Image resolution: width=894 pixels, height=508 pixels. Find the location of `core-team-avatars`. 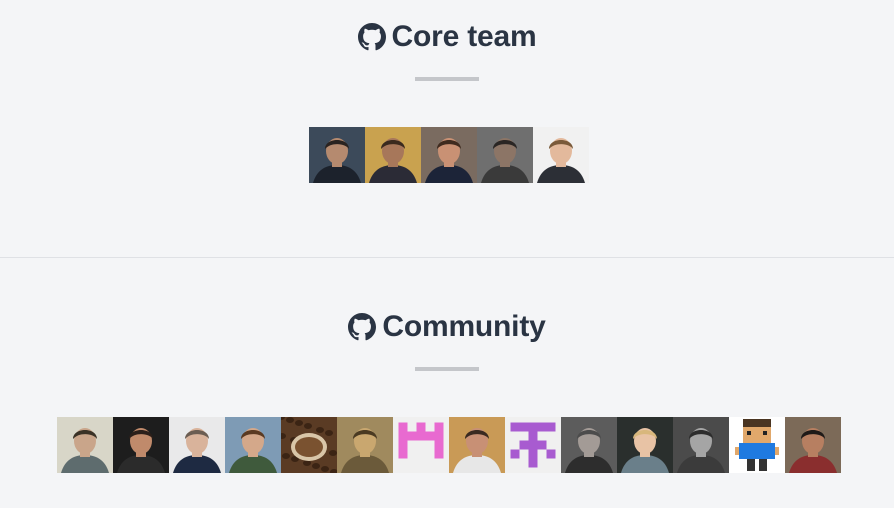

core-team-avatars is located at coordinates (449, 155).